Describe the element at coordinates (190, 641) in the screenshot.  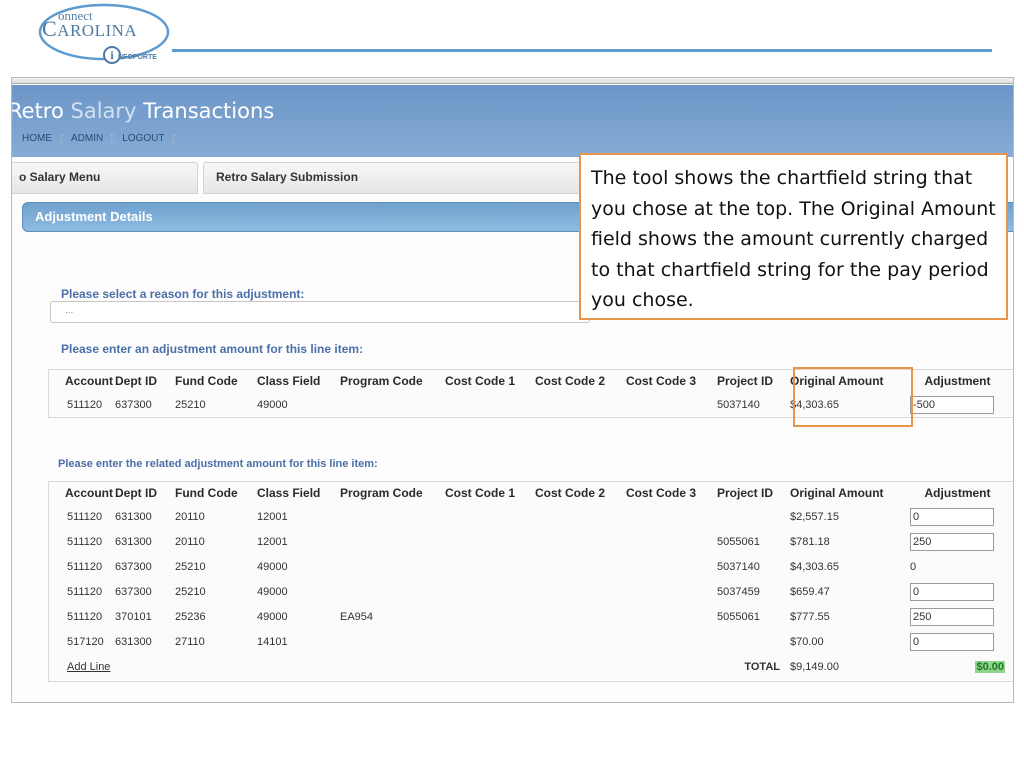
I see `cell-fund-code: 27110` at that location.